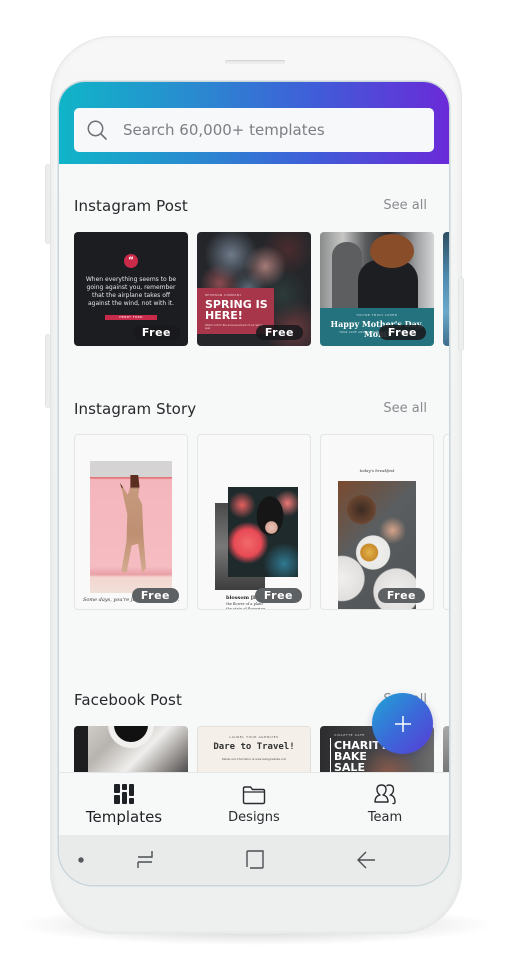  What do you see at coordinates (461, 314) in the screenshot?
I see `power-button` at bounding box center [461, 314].